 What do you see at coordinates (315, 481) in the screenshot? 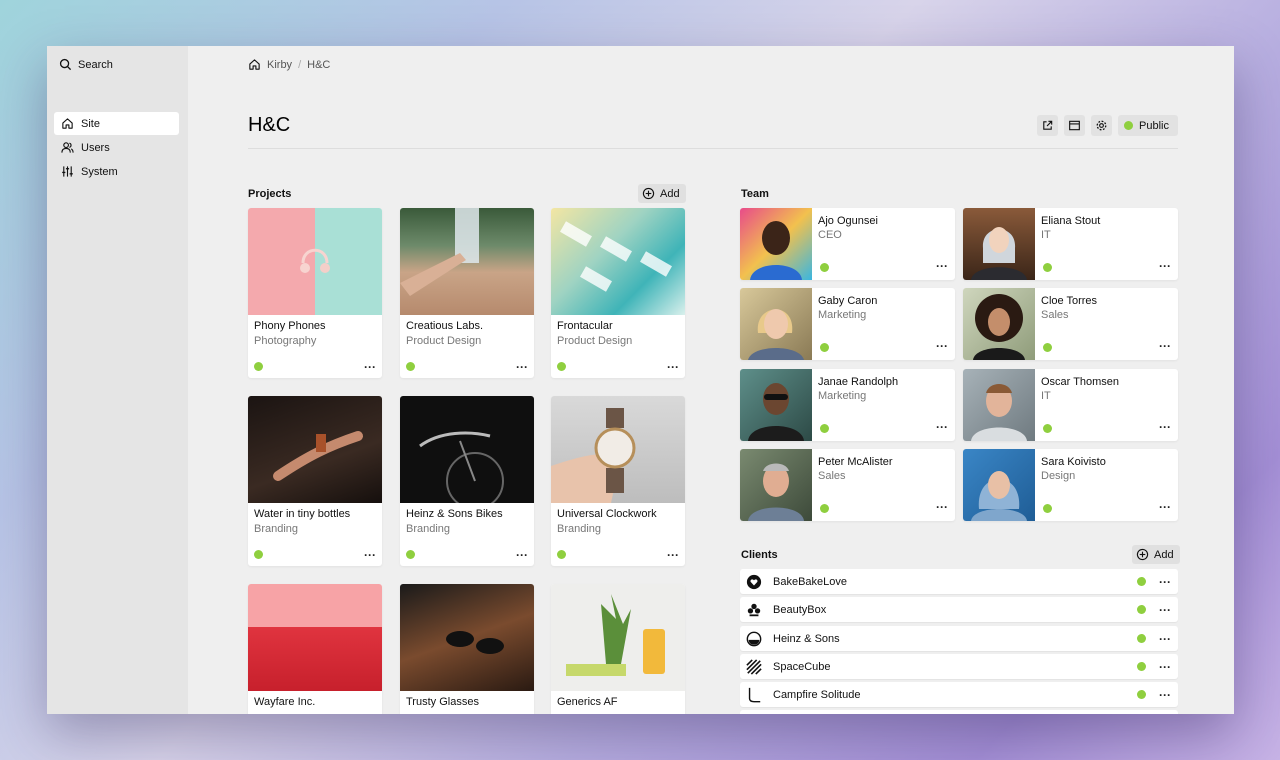
I see `project-card: Water in tiny bottles Branding ···` at bounding box center [315, 481].